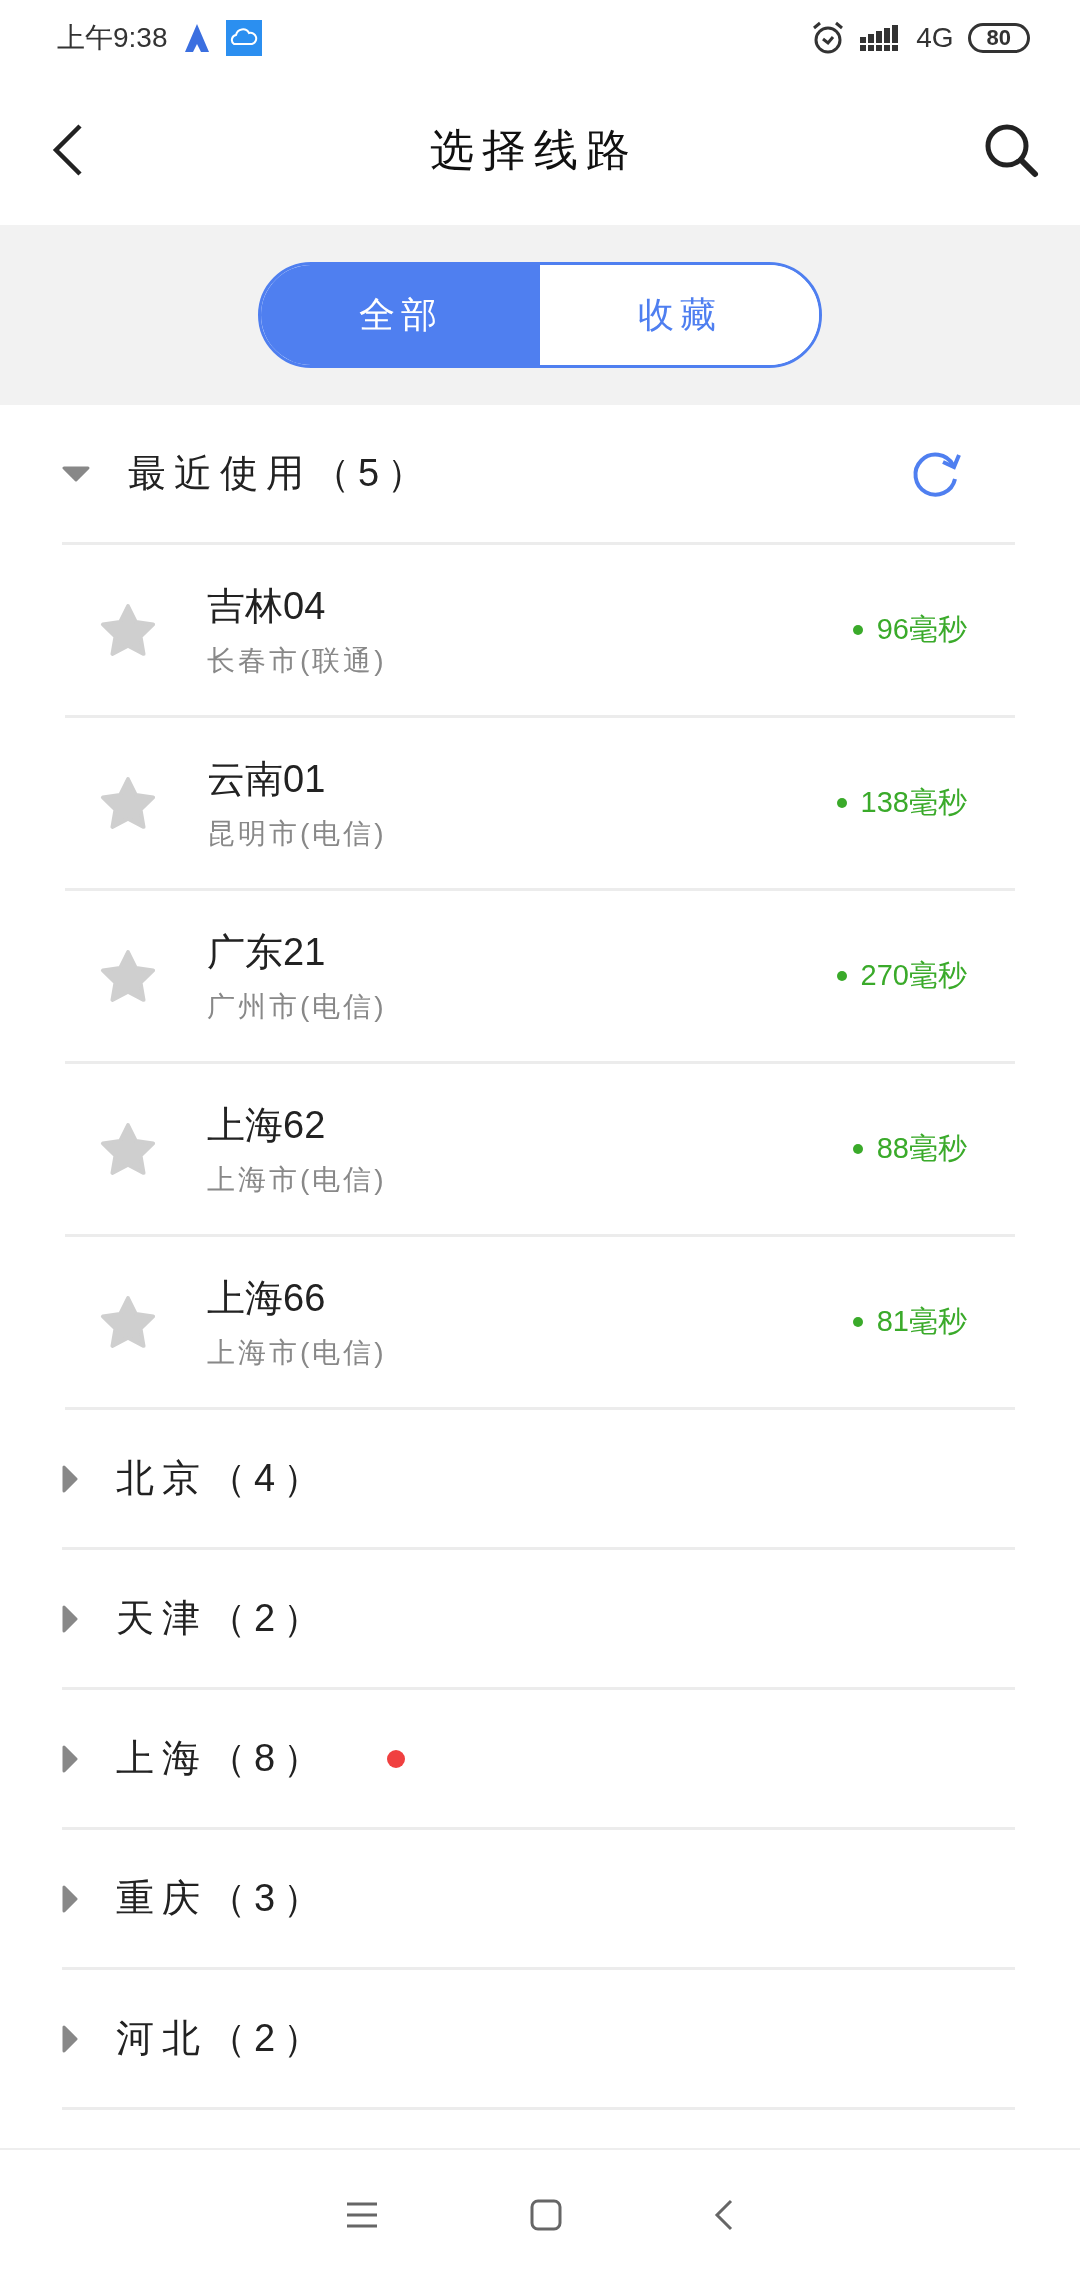 This screenshot has width=1080, height=2280. I want to click on latency-text: 138毫秒, so click(913, 802).